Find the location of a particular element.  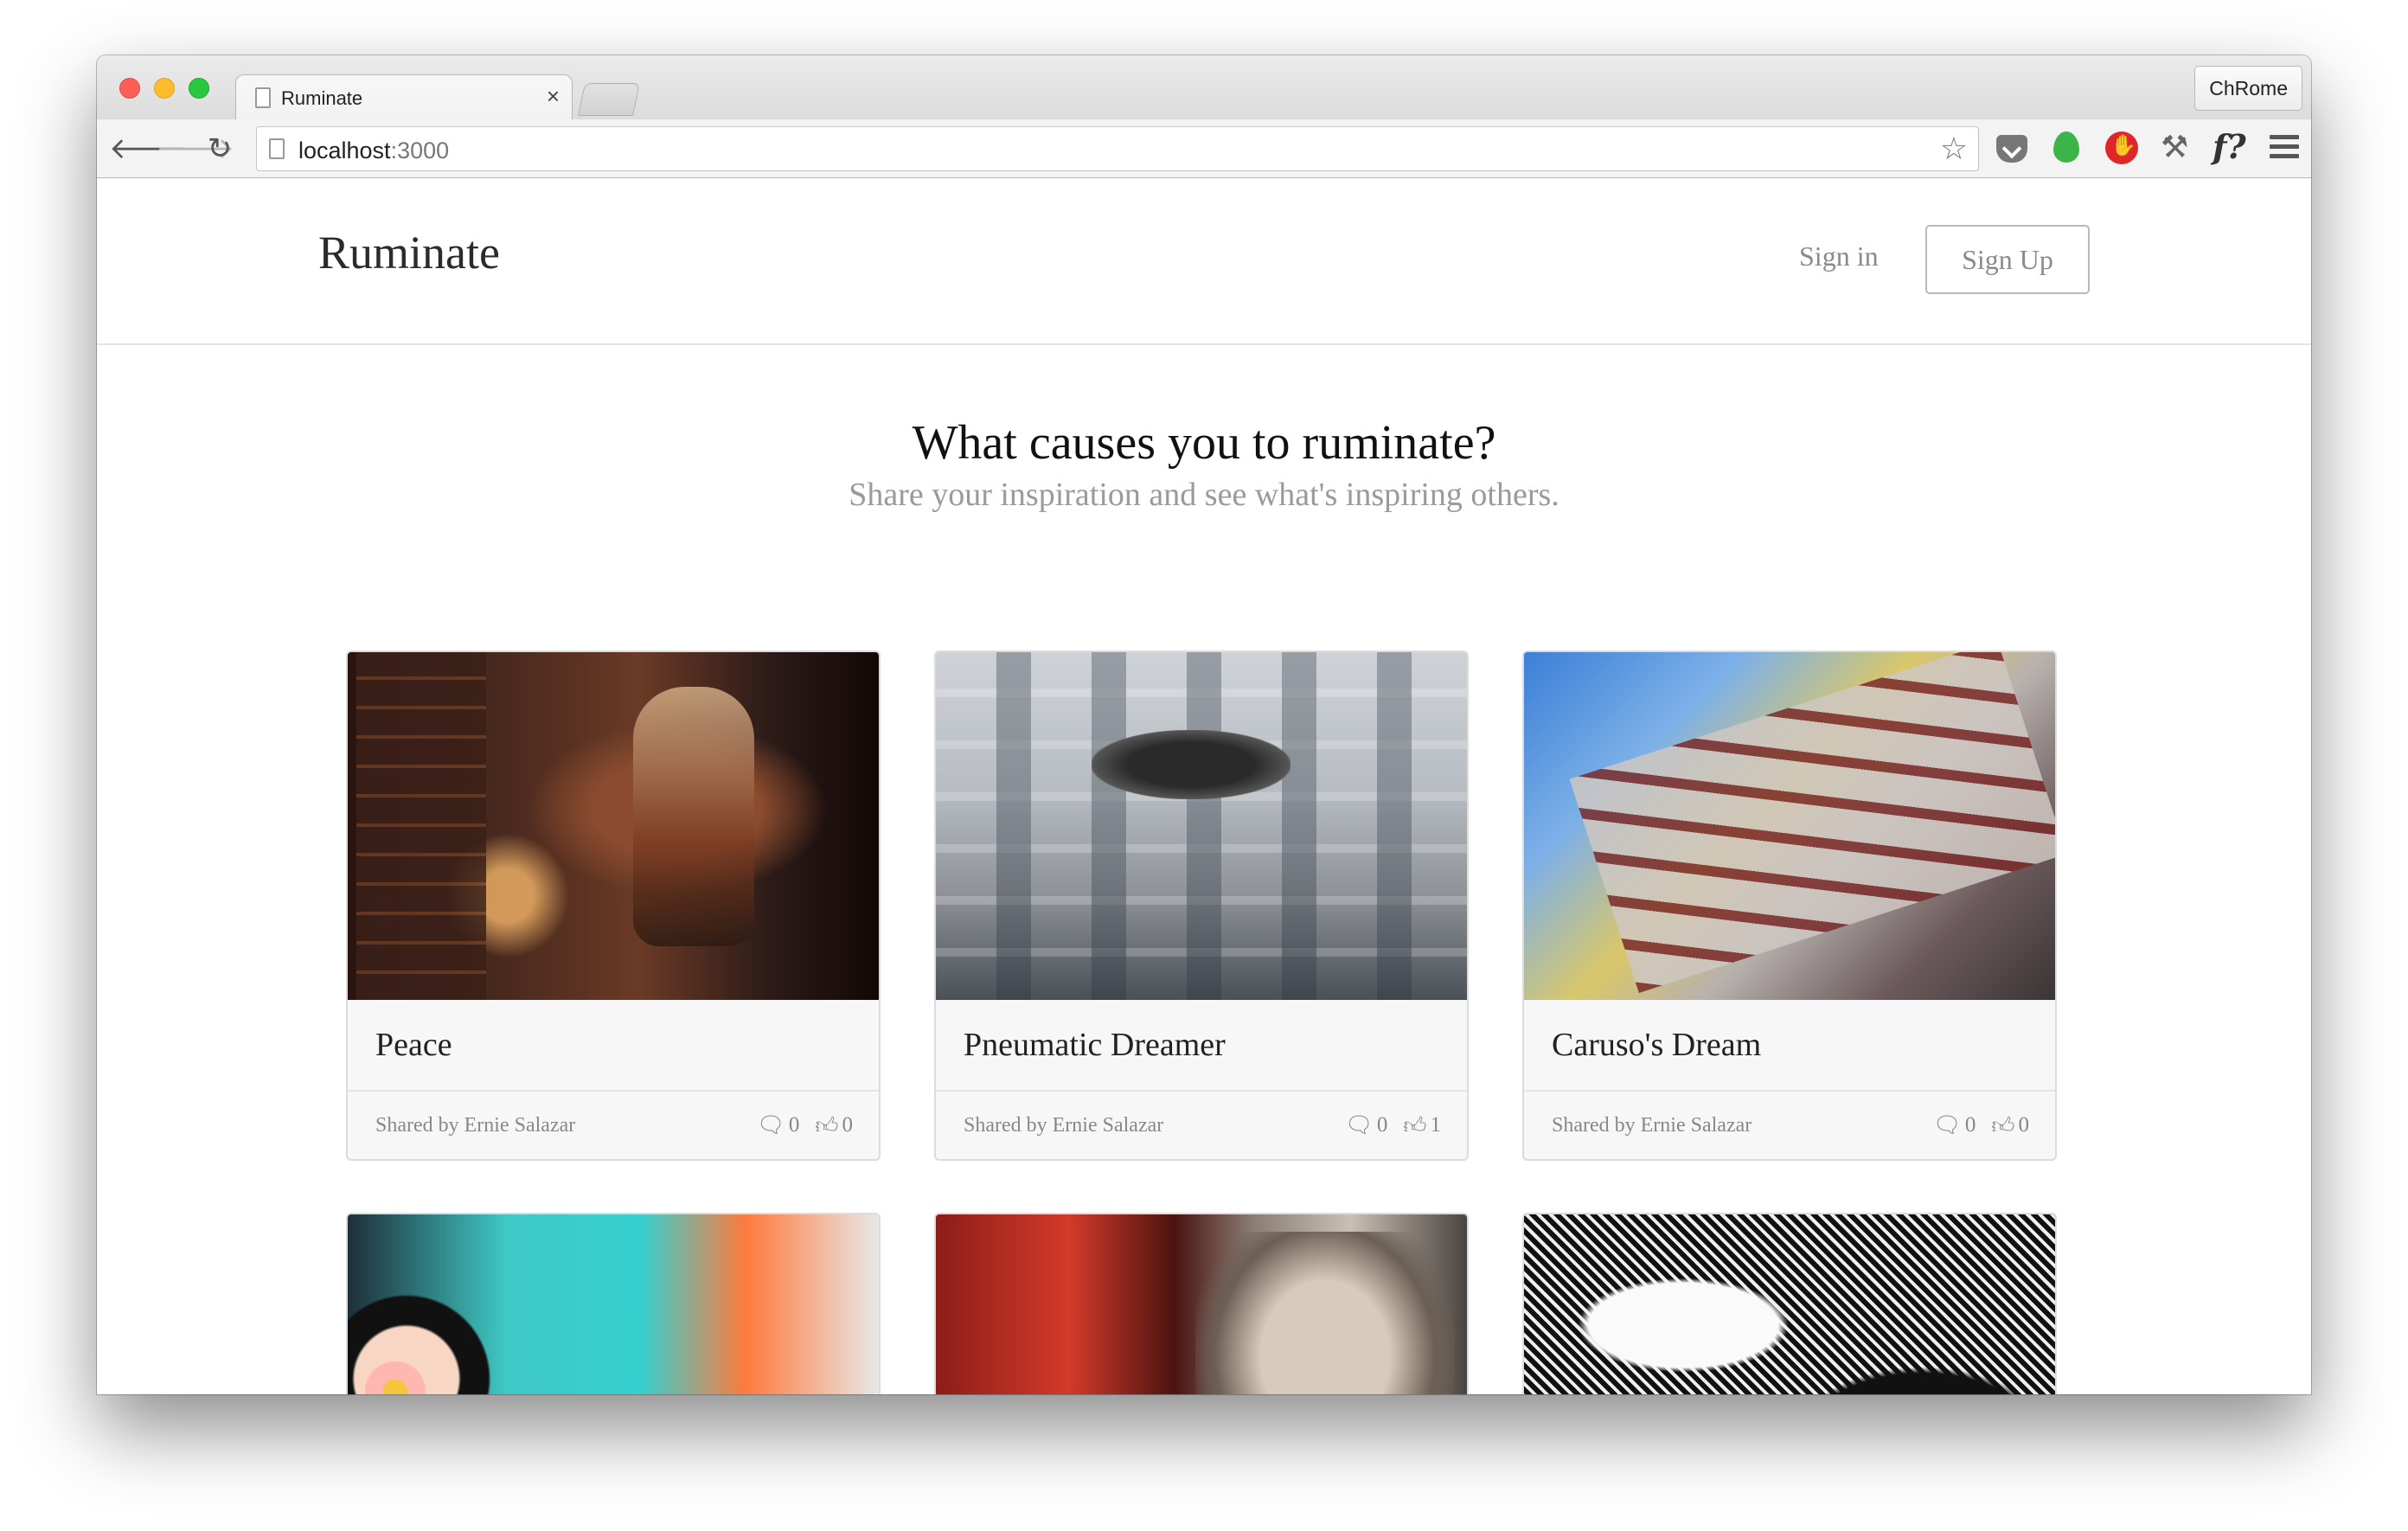

maximize-window-button is located at coordinates (199, 88).